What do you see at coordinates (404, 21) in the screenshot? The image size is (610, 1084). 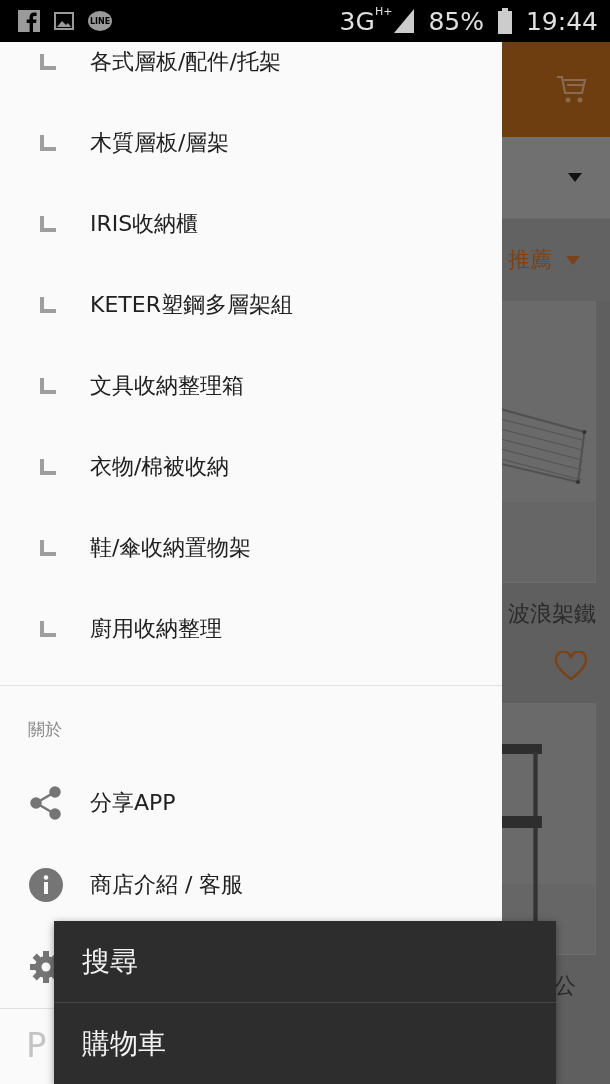 I see `signal-icon` at bounding box center [404, 21].